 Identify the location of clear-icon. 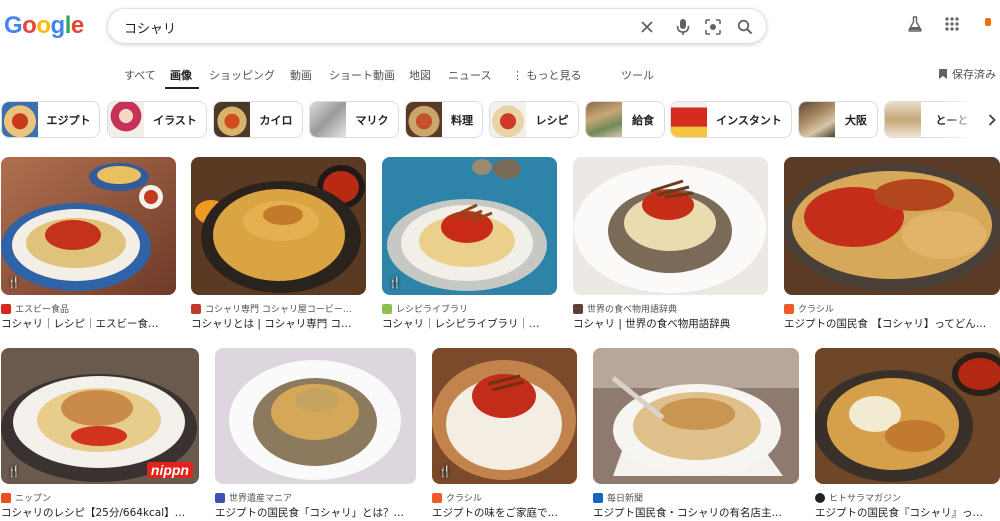
(647, 27).